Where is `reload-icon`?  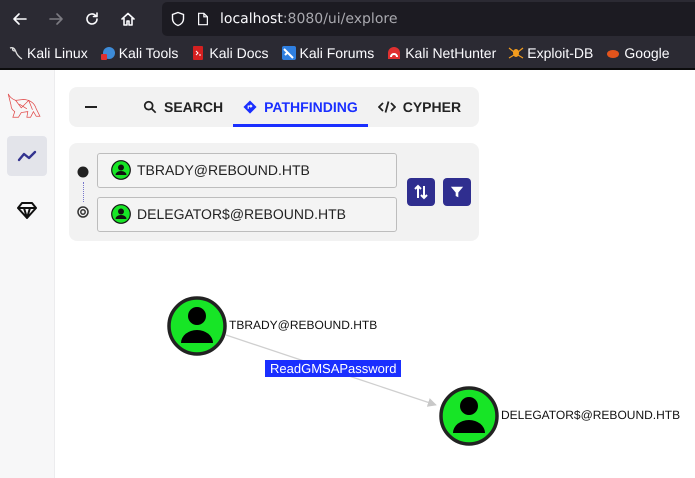 reload-icon is located at coordinates (92, 19).